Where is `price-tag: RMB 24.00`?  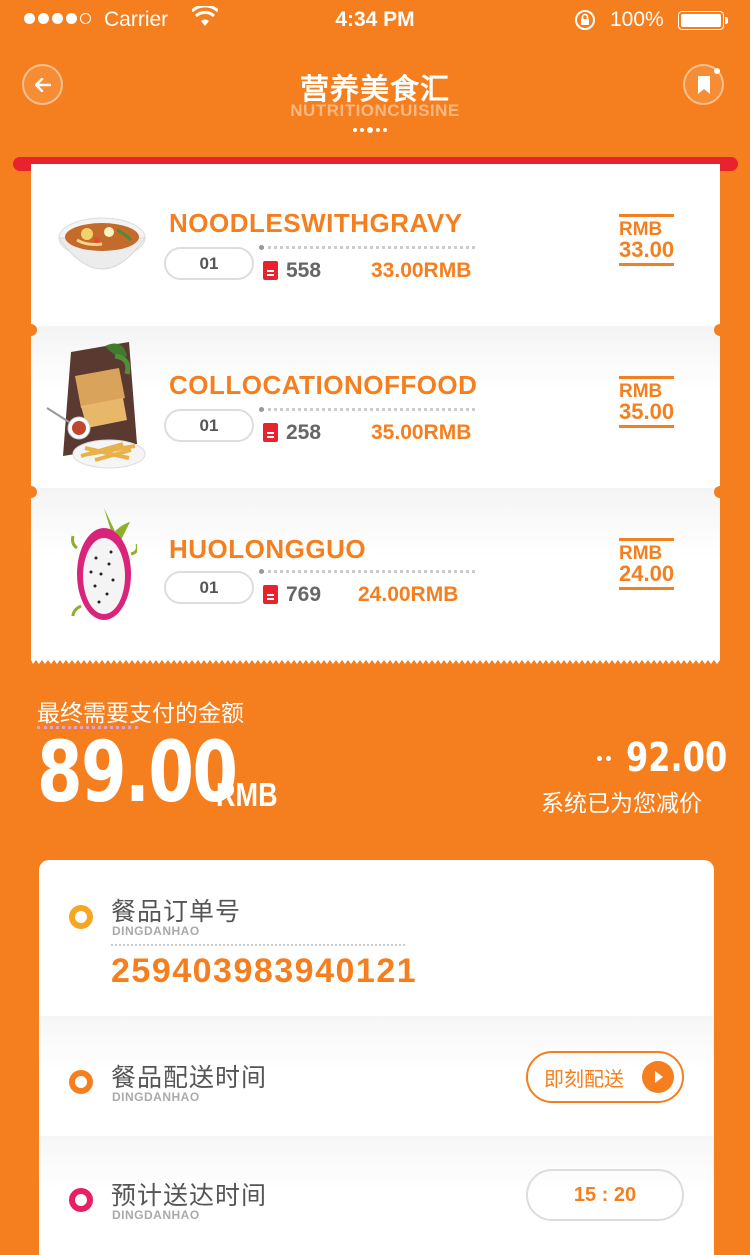 price-tag: RMB 24.00 is located at coordinates (647, 564).